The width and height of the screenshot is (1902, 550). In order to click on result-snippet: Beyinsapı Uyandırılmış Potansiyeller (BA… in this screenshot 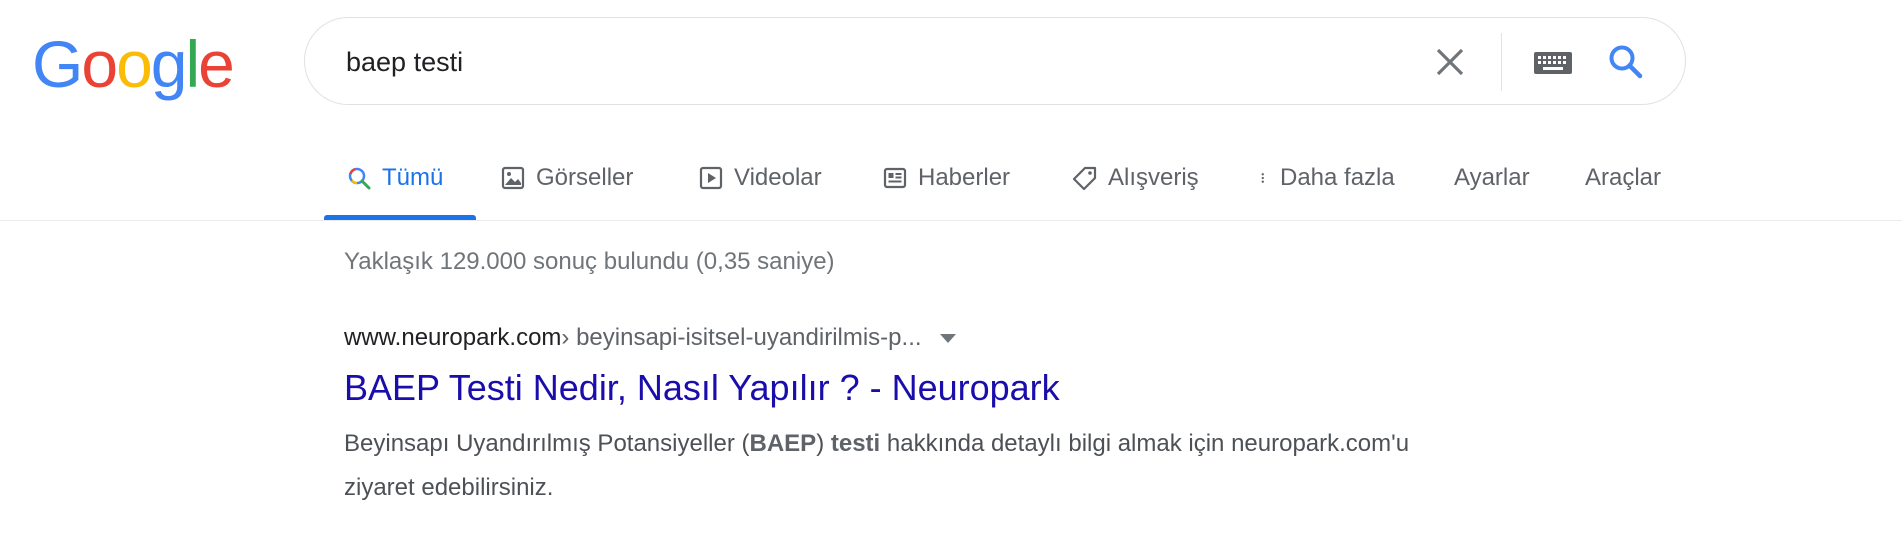, I will do `click(894, 466)`.